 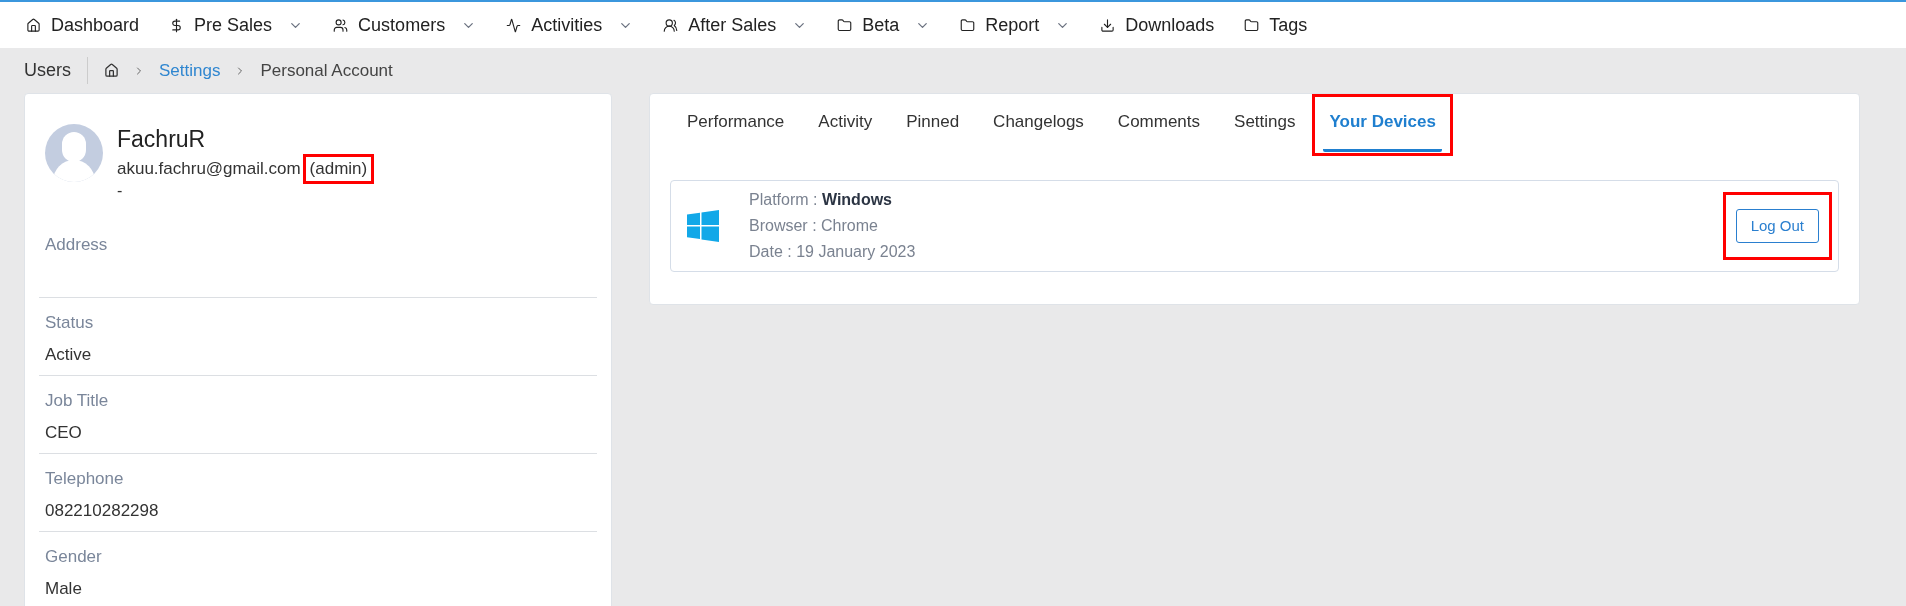 What do you see at coordinates (514, 25) in the screenshot?
I see `pulse-icon` at bounding box center [514, 25].